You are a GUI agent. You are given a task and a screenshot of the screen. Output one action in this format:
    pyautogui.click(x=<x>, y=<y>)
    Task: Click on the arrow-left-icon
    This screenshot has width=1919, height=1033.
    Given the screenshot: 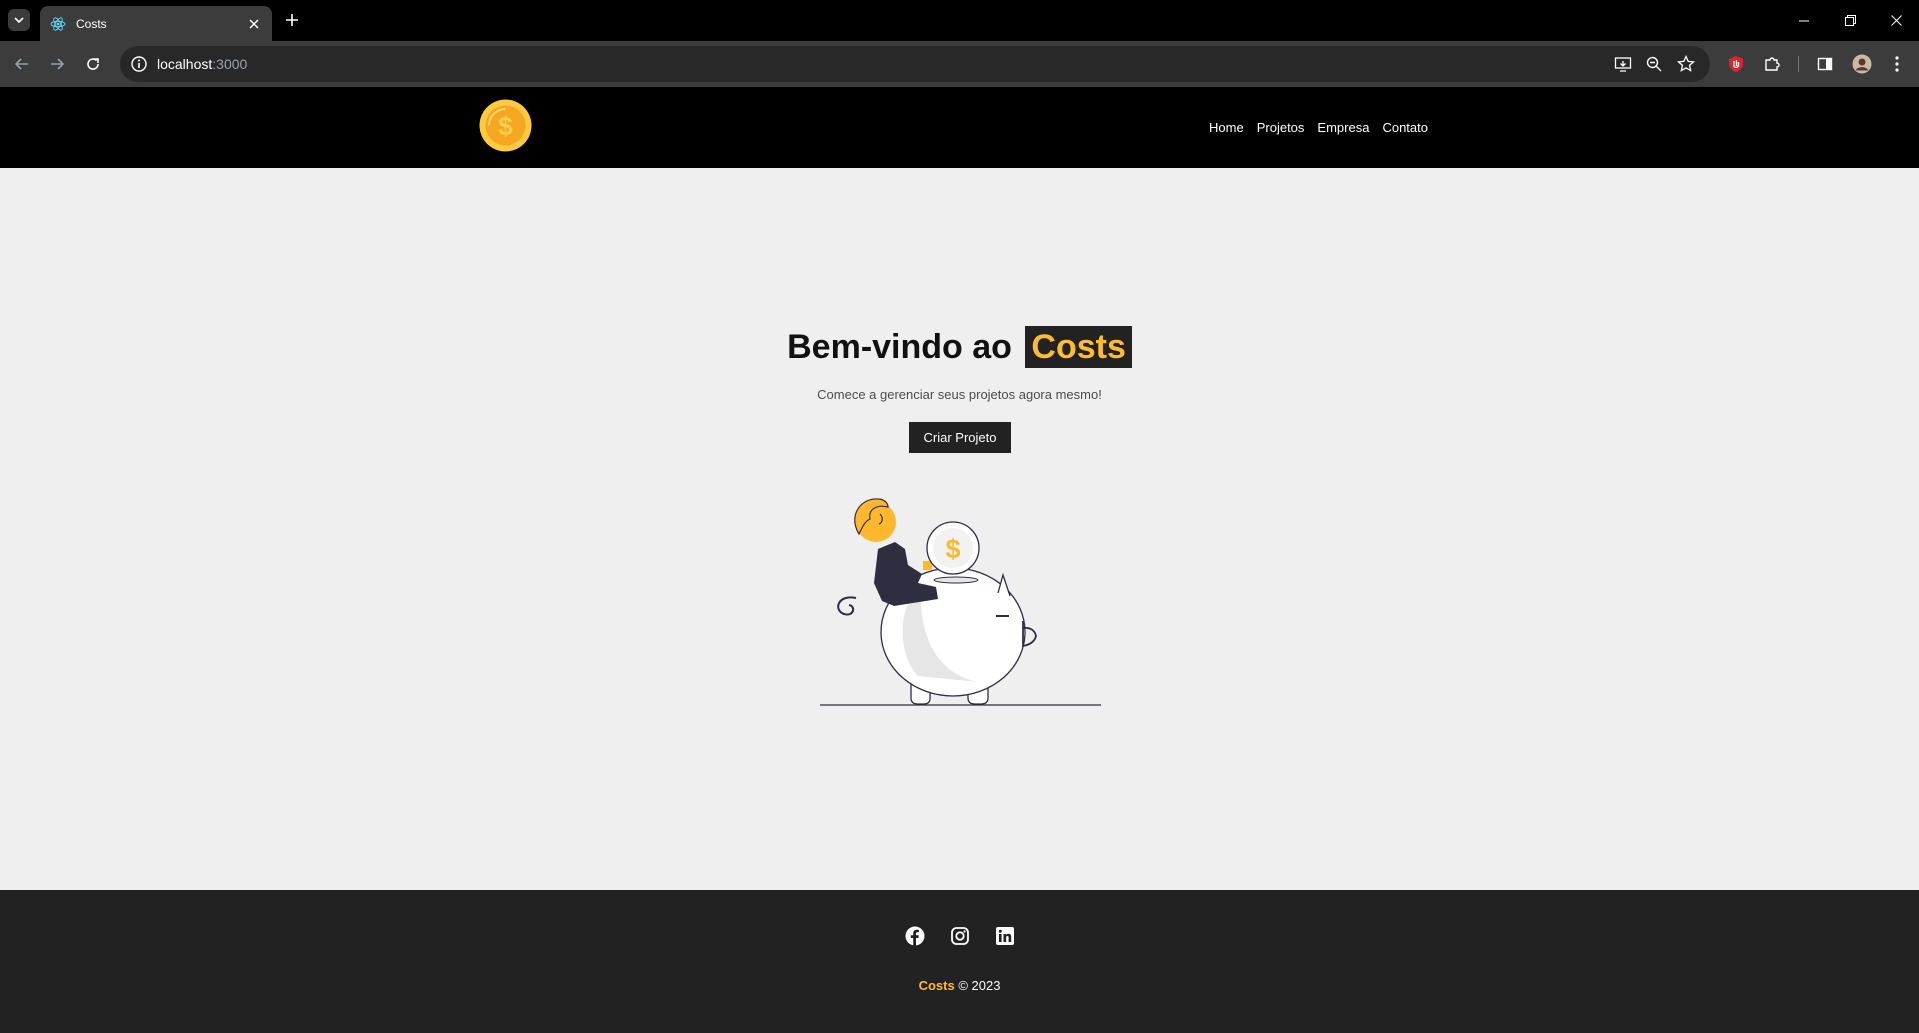 What is the action you would take?
    pyautogui.click(x=21, y=64)
    